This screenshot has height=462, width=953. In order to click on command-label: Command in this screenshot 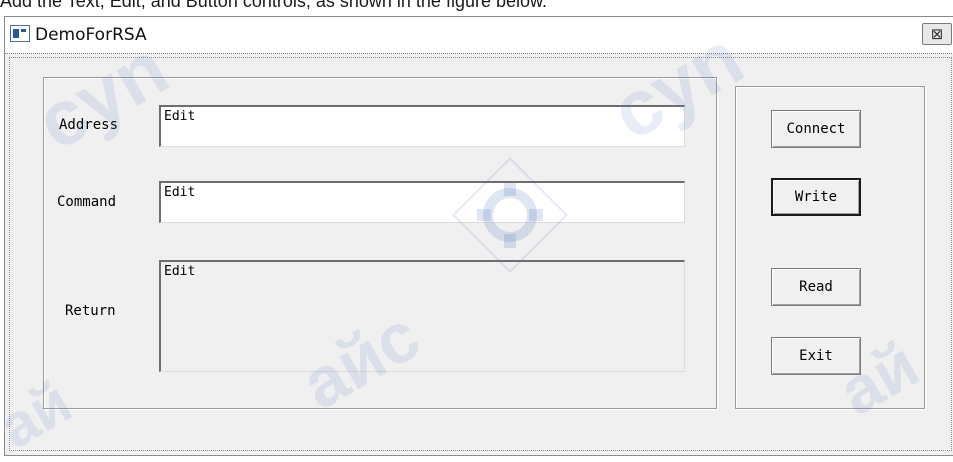, I will do `click(87, 202)`.